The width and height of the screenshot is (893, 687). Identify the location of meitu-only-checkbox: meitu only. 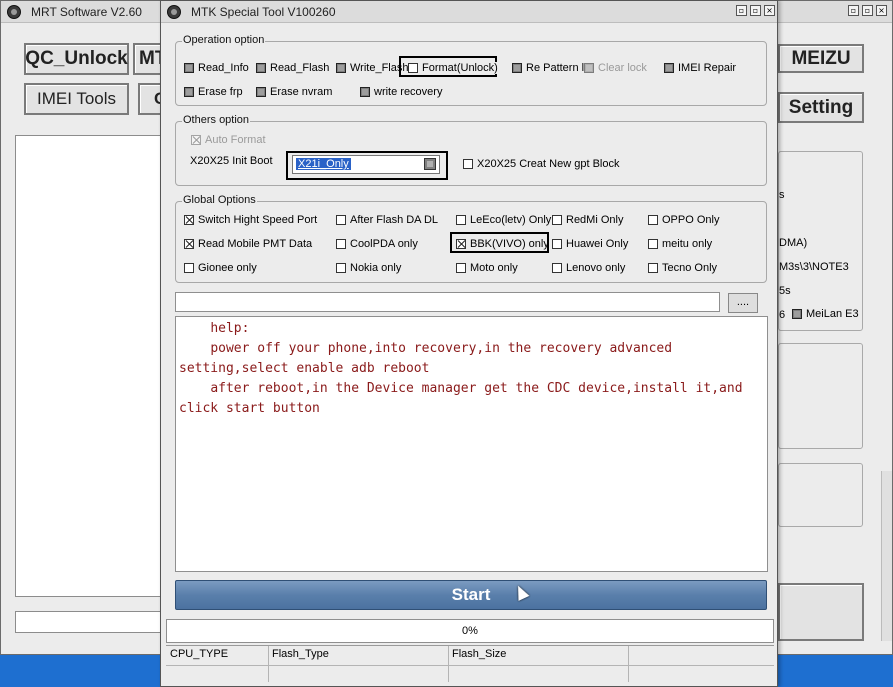
(680, 244).